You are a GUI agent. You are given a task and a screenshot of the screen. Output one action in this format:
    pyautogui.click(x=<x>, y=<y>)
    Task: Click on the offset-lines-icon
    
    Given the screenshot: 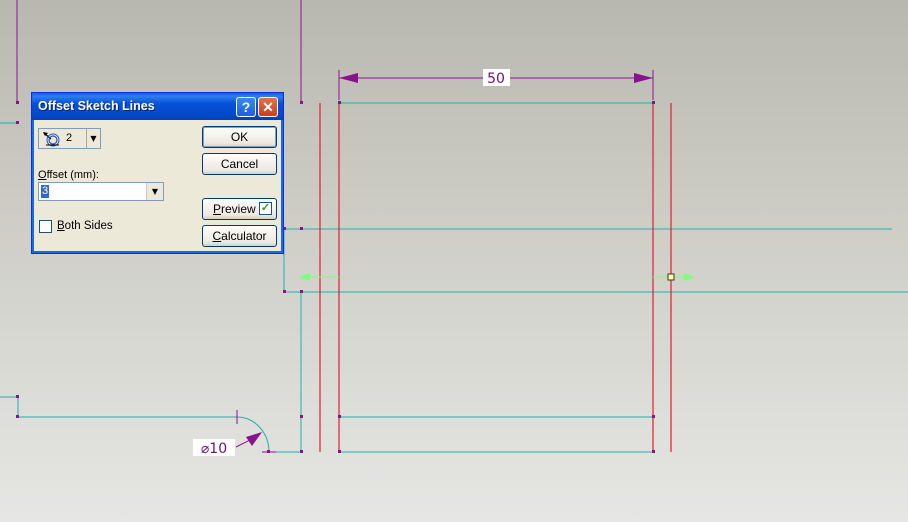 What is the action you would take?
    pyautogui.click(x=51, y=139)
    